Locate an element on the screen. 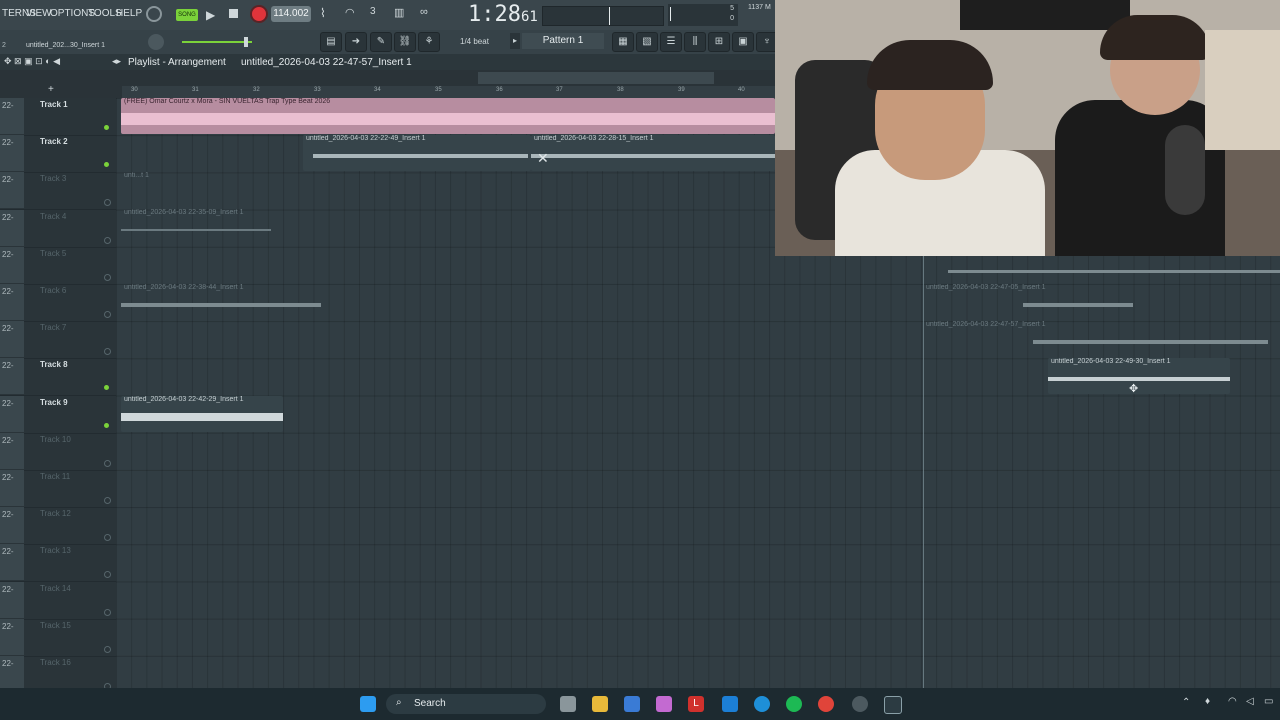  windows-start-icon is located at coordinates (368, 704).